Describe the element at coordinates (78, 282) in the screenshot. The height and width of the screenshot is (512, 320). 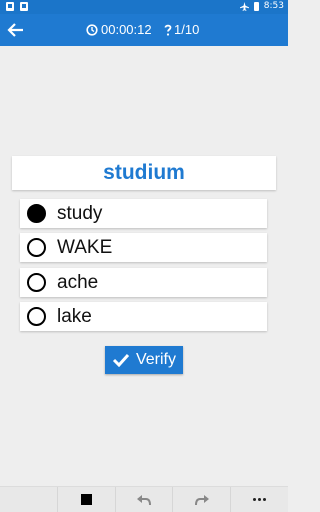
I see `answer-option-label: ache` at that location.